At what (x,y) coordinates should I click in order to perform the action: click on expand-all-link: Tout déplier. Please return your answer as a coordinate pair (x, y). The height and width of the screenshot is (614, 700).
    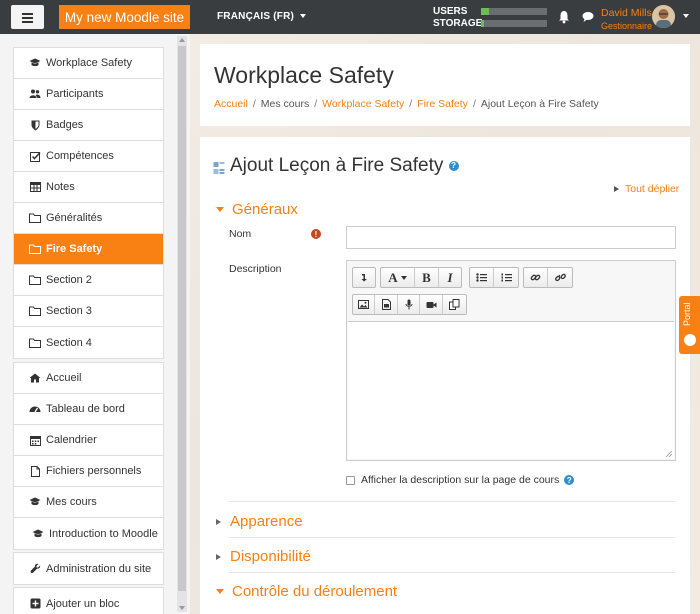
    Looking at the image, I should click on (646, 189).